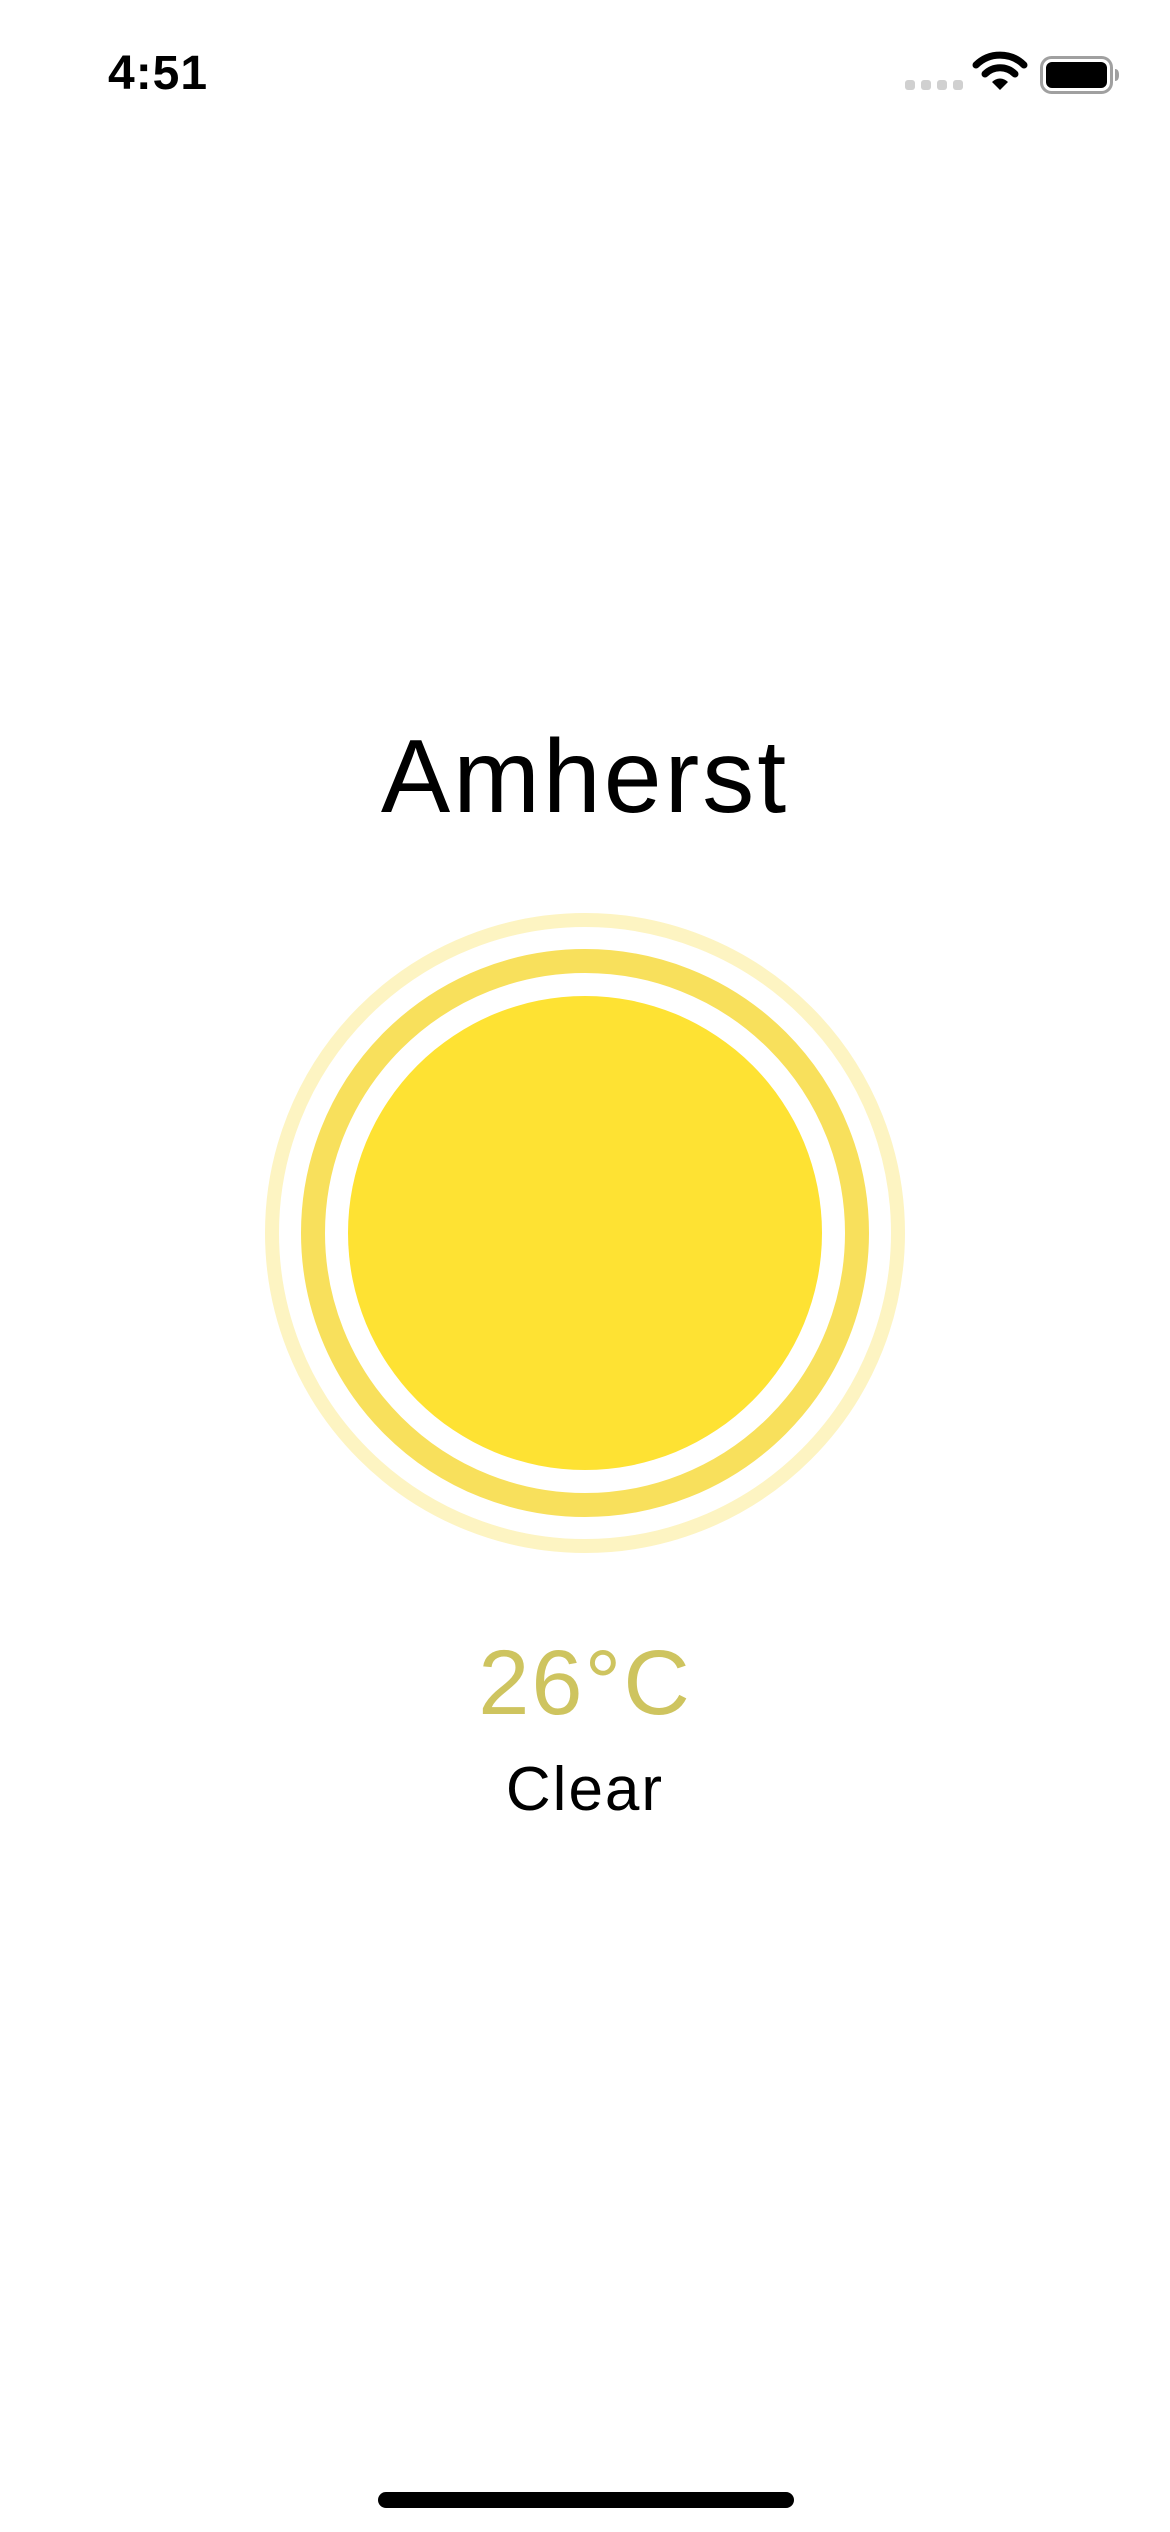 The image size is (1170, 2532). I want to click on weather-condition: Clear, so click(585, 1789).